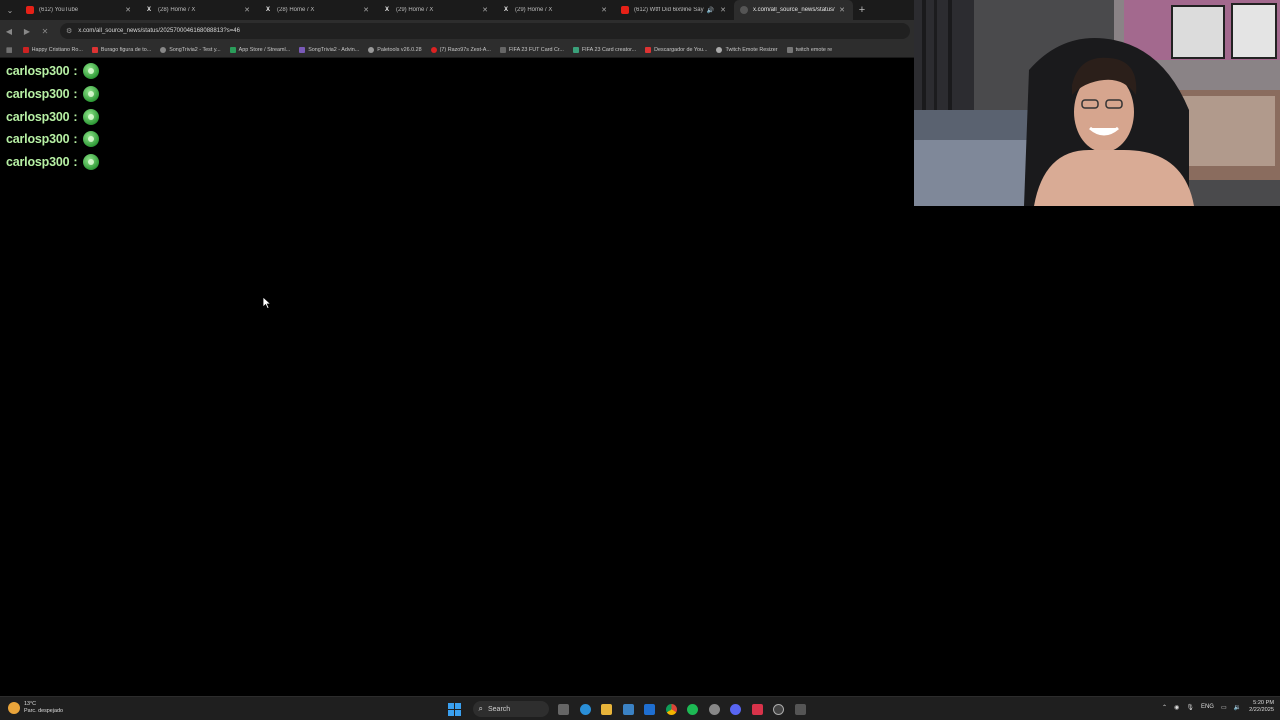 Image resolution: width=1280 pixels, height=720 pixels. Describe the element at coordinates (1176, 707) in the screenshot. I see `tray-app-icon: ◉` at that location.